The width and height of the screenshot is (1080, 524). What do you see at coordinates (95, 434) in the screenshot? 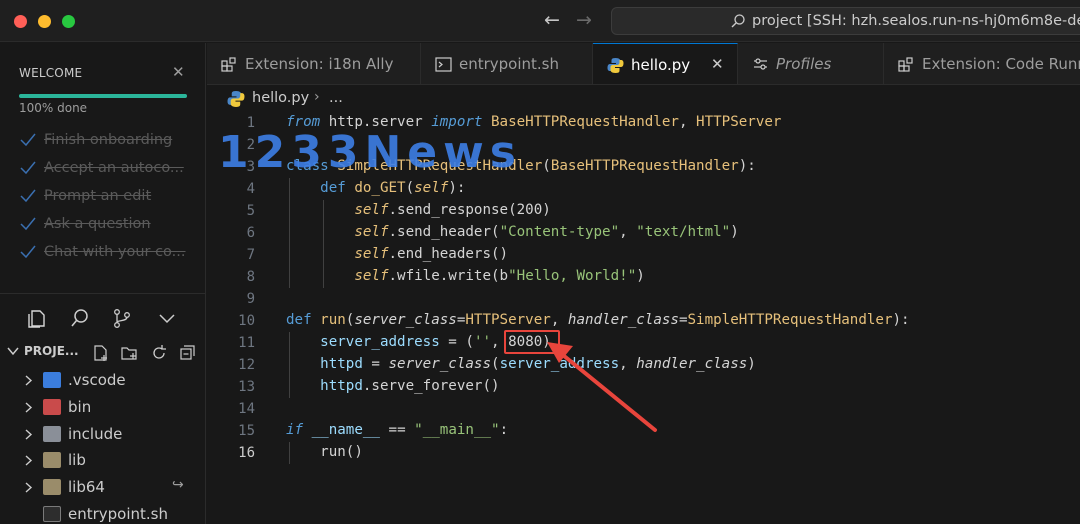
I see `tree-item-label: include` at bounding box center [95, 434].